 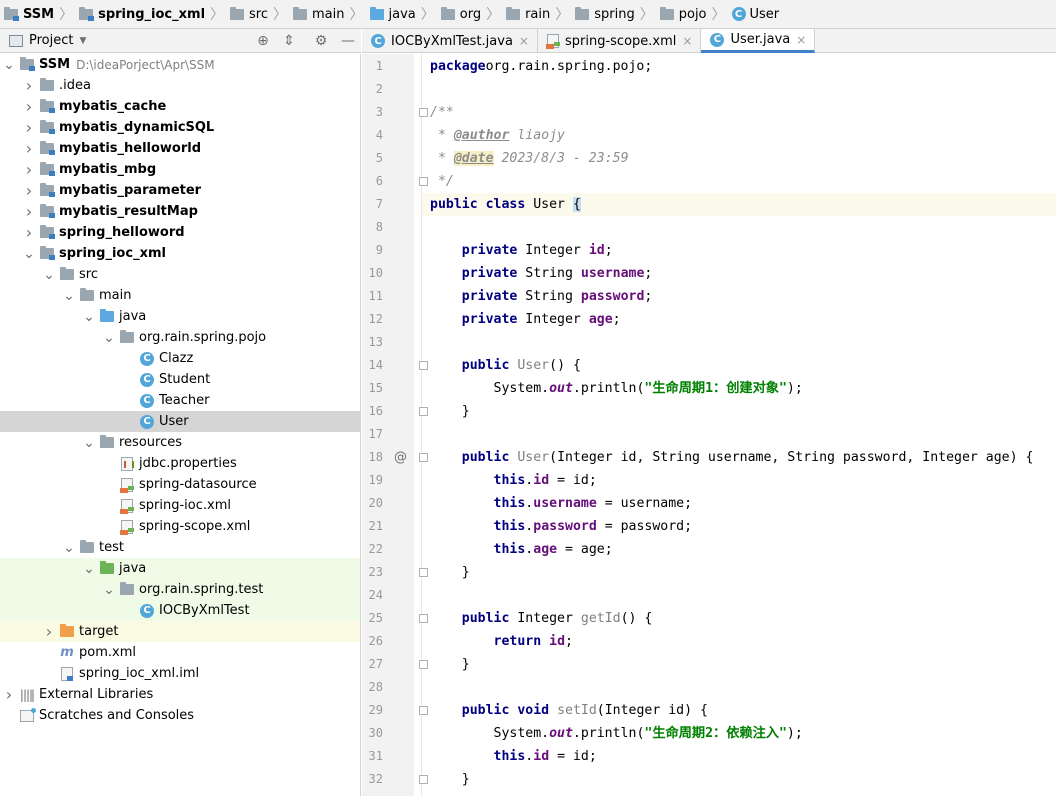 What do you see at coordinates (51, 40) in the screenshot?
I see `project-panel-title: Project` at bounding box center [51, 40].